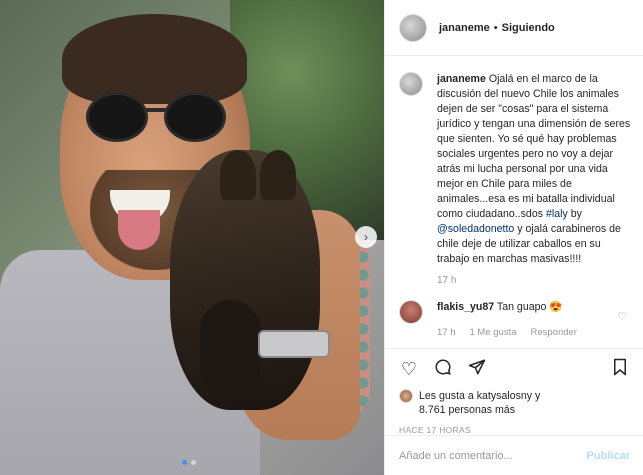 Image resolution: width=643 pixels, height=475 pixels. What do you see at coordinates (467, 410) in the screenshot?
I see `likes-line-2: 8.761 personas más` at bounding box center [467, 410].